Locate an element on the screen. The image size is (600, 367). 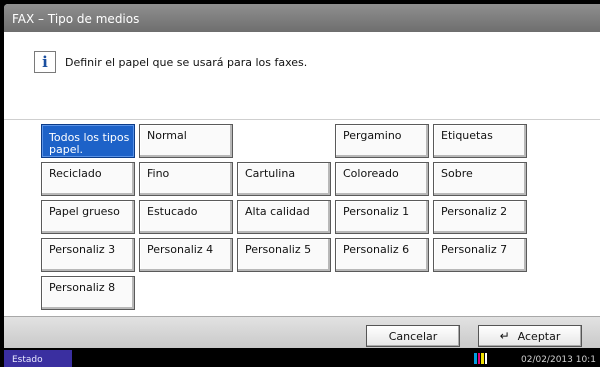
media-button-coloreado: Coloreado is located at coordinates (382, 179).